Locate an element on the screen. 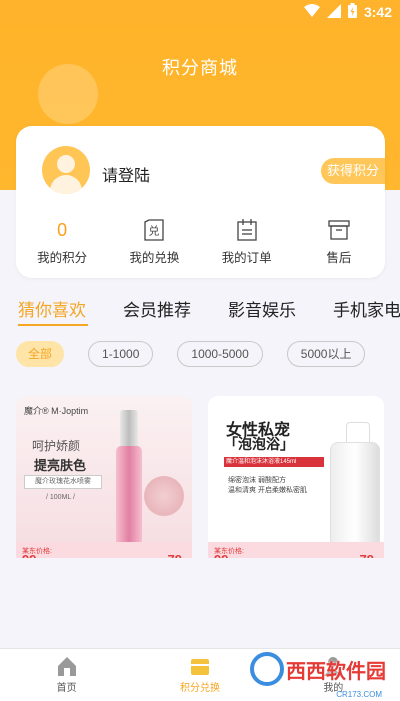 The height and width of the screenshot is (701, 400). watermark-logo-icon is located at coordinates (267, 669).